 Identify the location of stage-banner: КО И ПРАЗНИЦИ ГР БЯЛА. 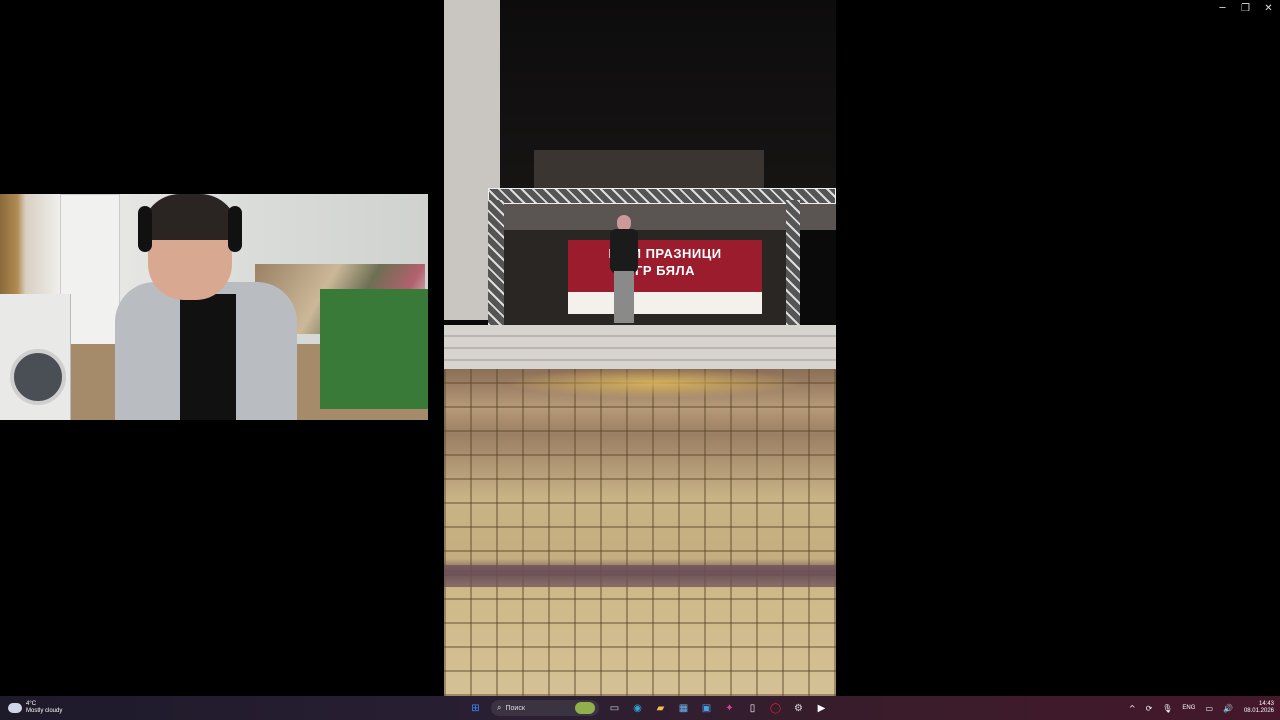
(665, 277).